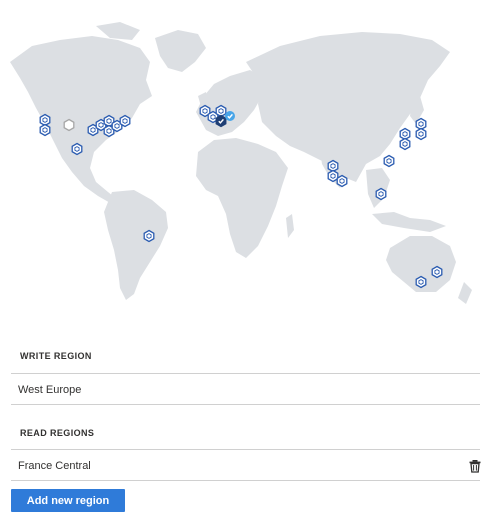 The width and height of the screenshot is (499, 524). I want to click on read-region-name: France Central, so click(54, 466).